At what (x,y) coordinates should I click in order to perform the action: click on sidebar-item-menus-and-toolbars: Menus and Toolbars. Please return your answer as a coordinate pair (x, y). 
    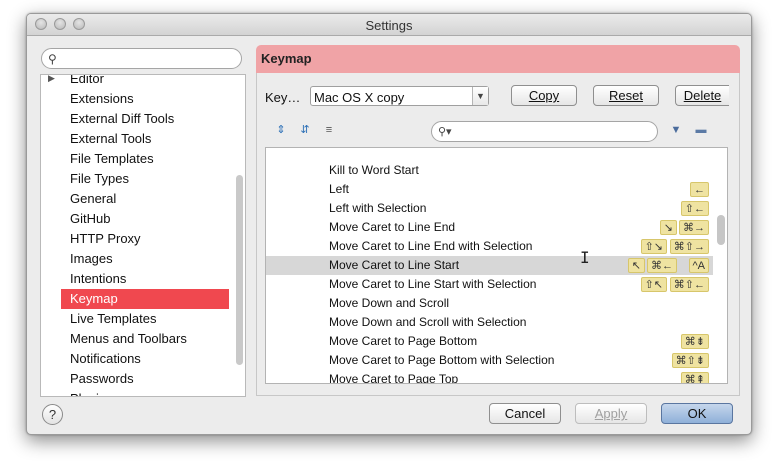
    Looking at the image, I should click on (138, 339).